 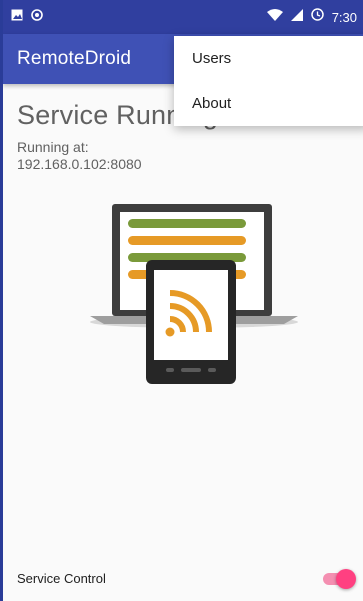 What do you see at coordinates (317, 17) in the screenshot?
I see `alarm-icon` at bounding box center [317, 17].